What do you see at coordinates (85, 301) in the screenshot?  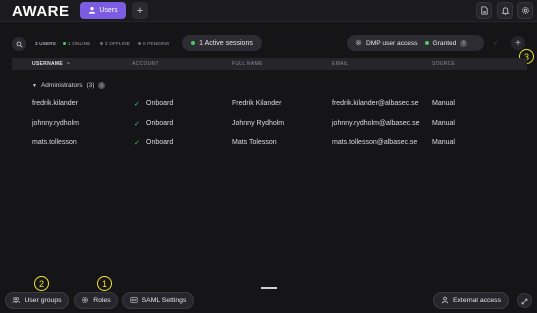 I see `roles-icon` at bounding box center [85, 301].